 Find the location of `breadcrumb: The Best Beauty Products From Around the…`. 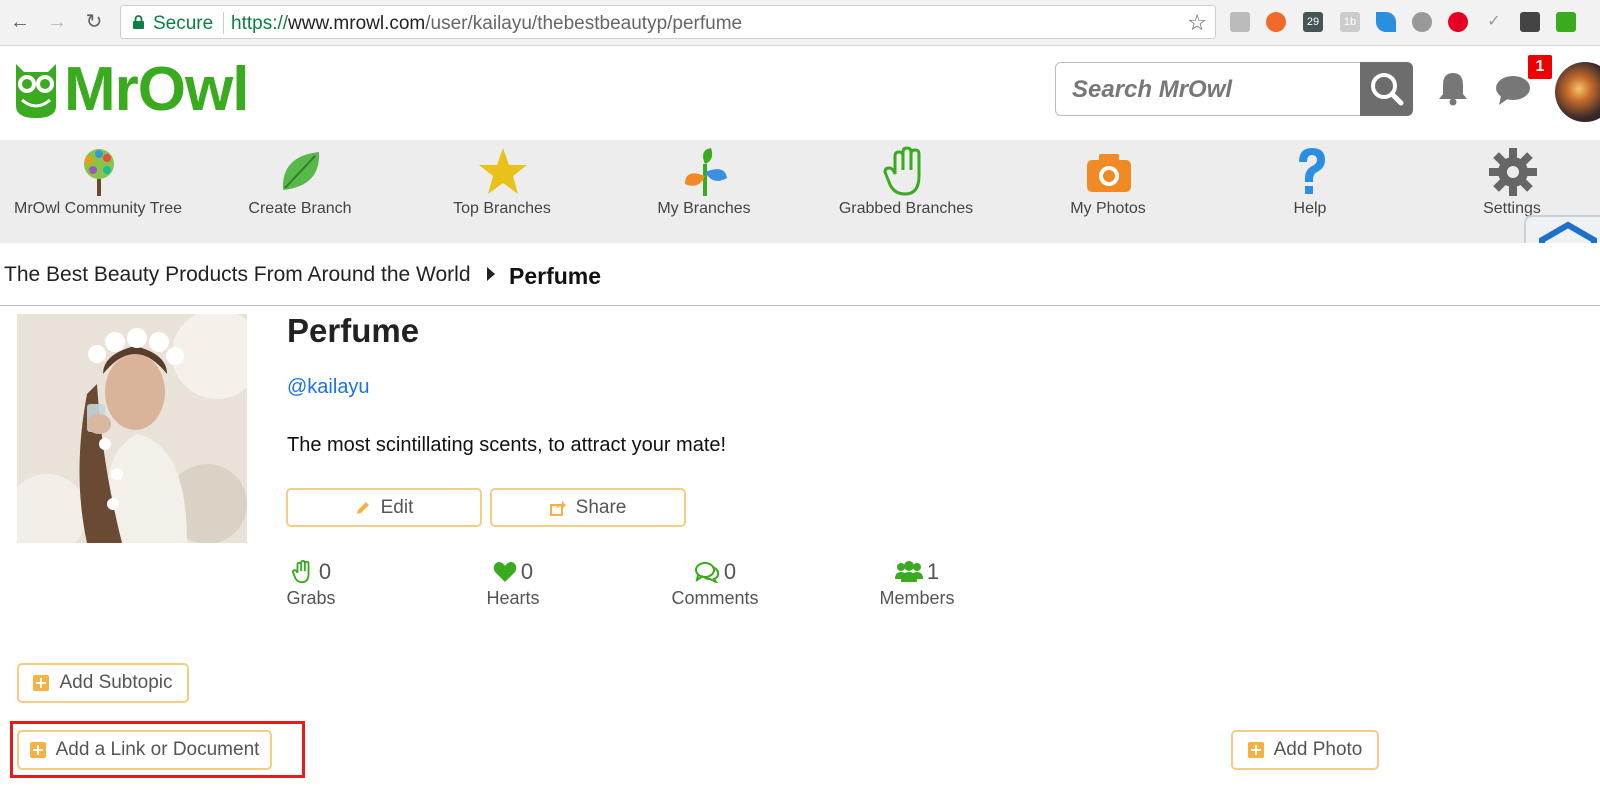

breadcrumb: The Best Beauty Products From Around the… is located at coordinates (800, 274).